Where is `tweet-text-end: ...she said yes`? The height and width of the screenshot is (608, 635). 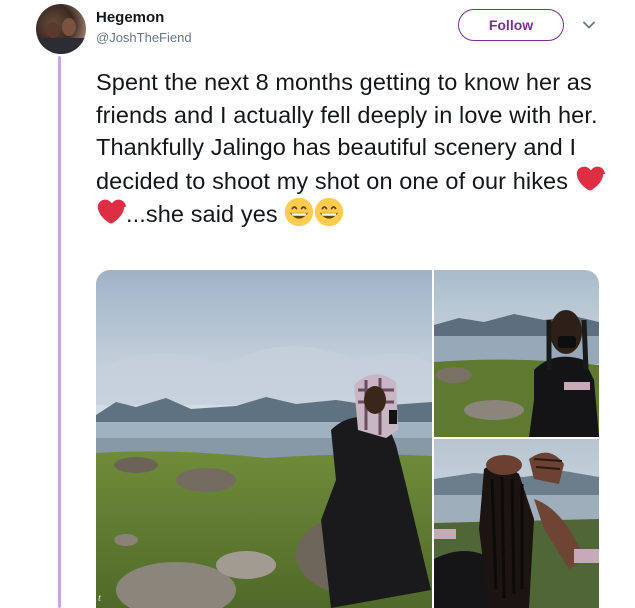
tweet-text-end: ...she said yes is located at coordinates (205, 214).